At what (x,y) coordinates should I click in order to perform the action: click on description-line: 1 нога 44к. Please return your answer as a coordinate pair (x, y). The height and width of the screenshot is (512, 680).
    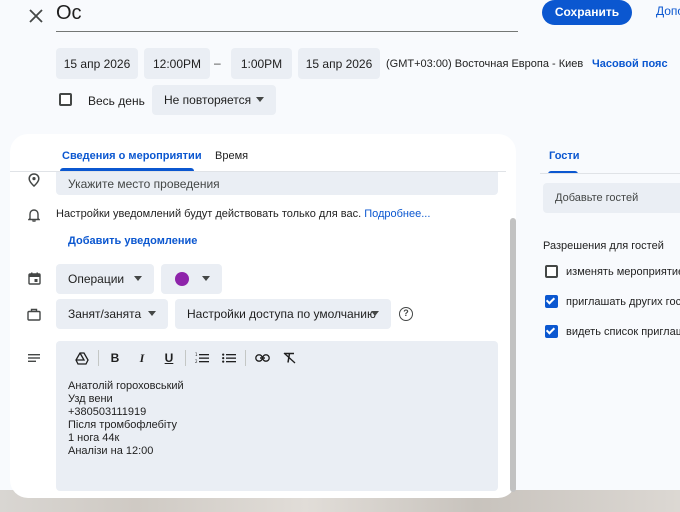
    Looking at the image, I should click on (94, 438).